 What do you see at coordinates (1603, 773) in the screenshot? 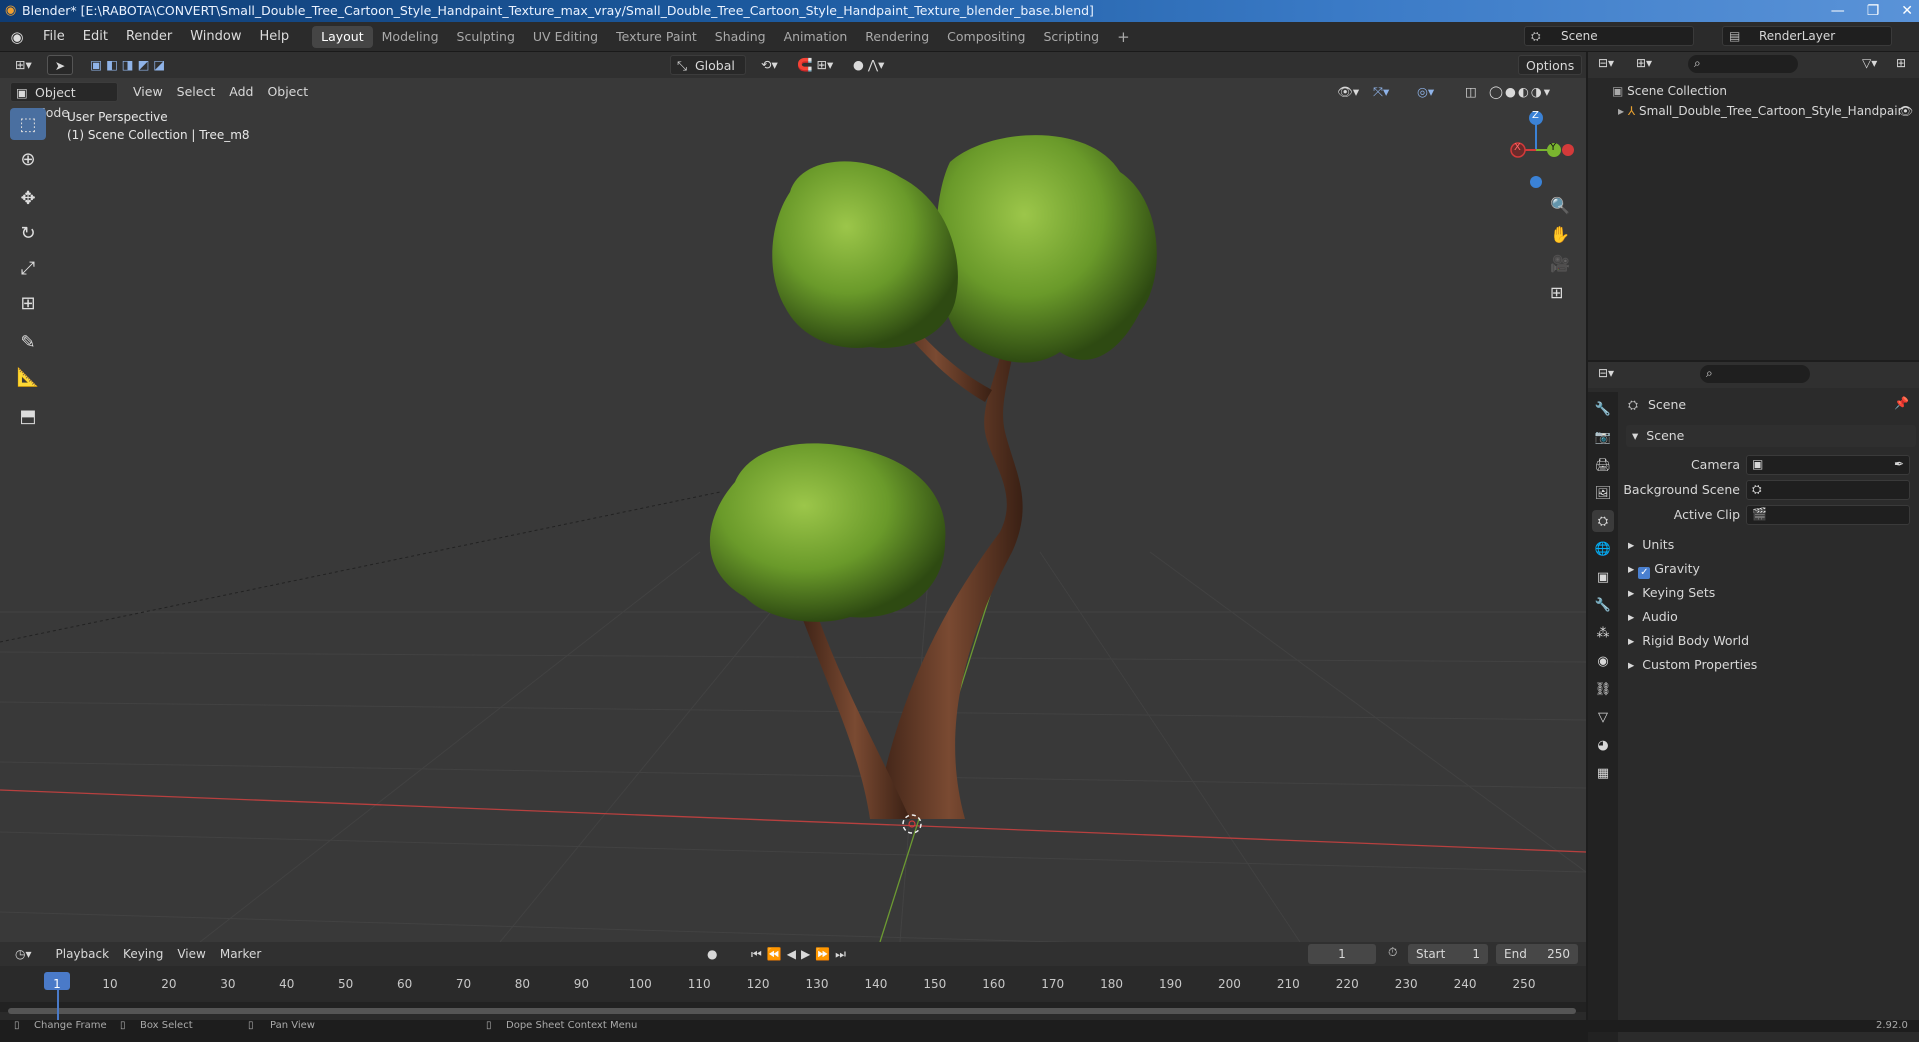
I see `texture-tab-icon: ▦` at bounding box center [1603, 773].